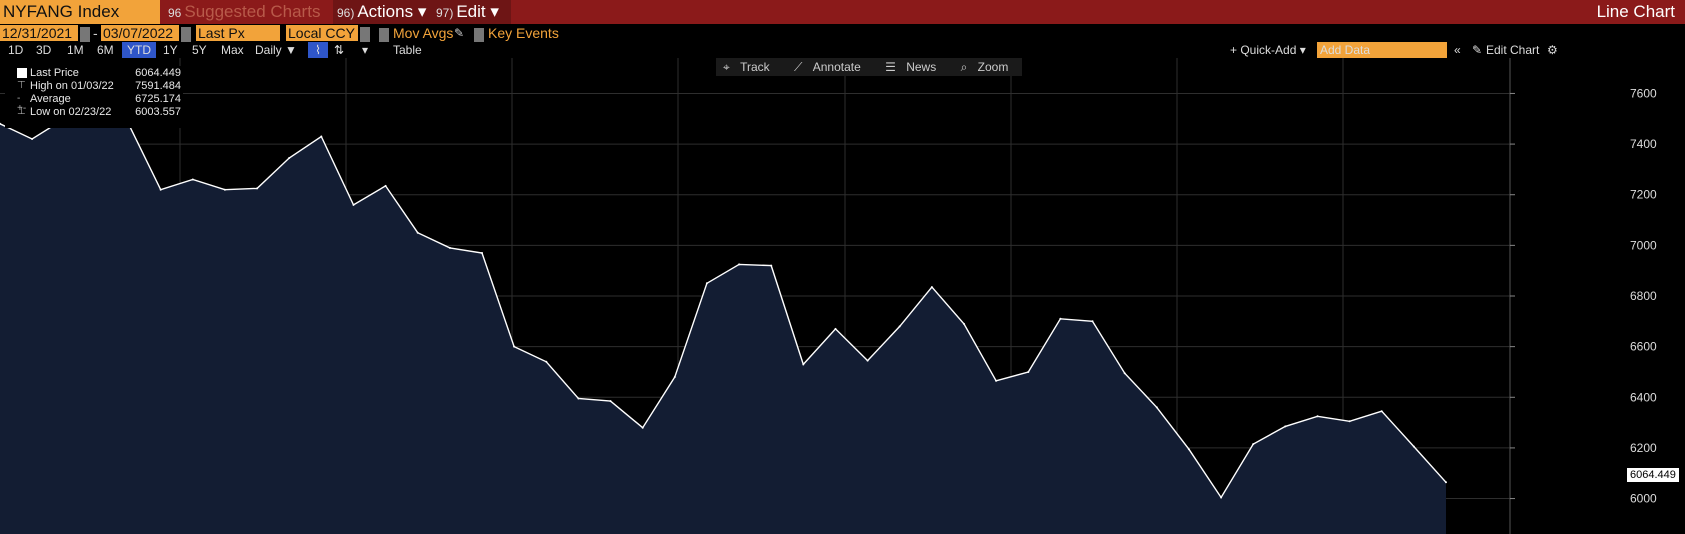  I want to click on actions-menu: 96) Actions ▾, so click(382, 12).